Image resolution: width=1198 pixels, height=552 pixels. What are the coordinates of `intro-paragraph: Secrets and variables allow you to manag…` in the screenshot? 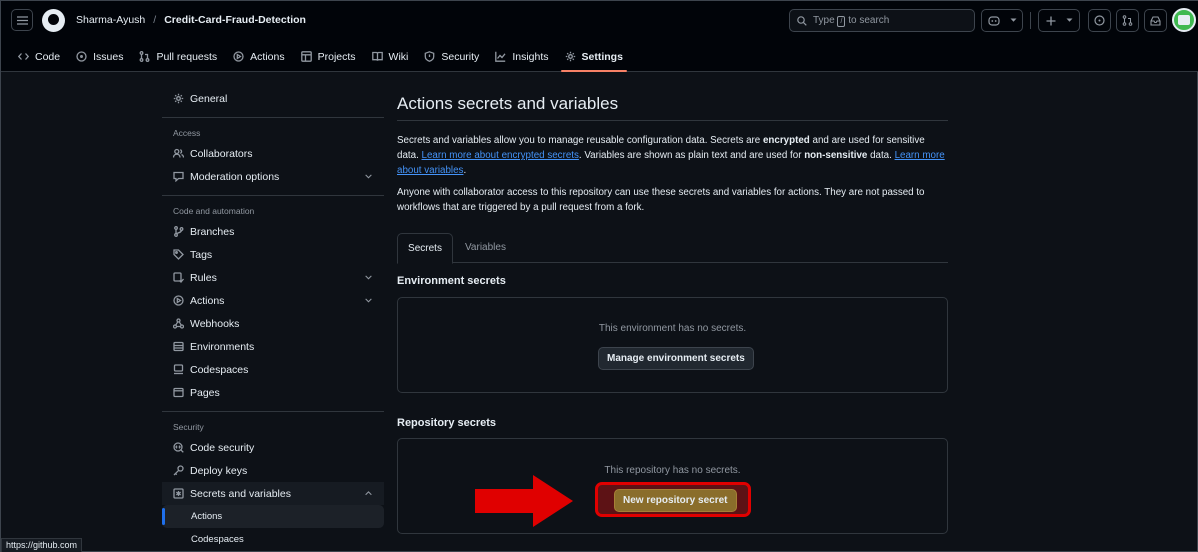 It's located at (672, 155).